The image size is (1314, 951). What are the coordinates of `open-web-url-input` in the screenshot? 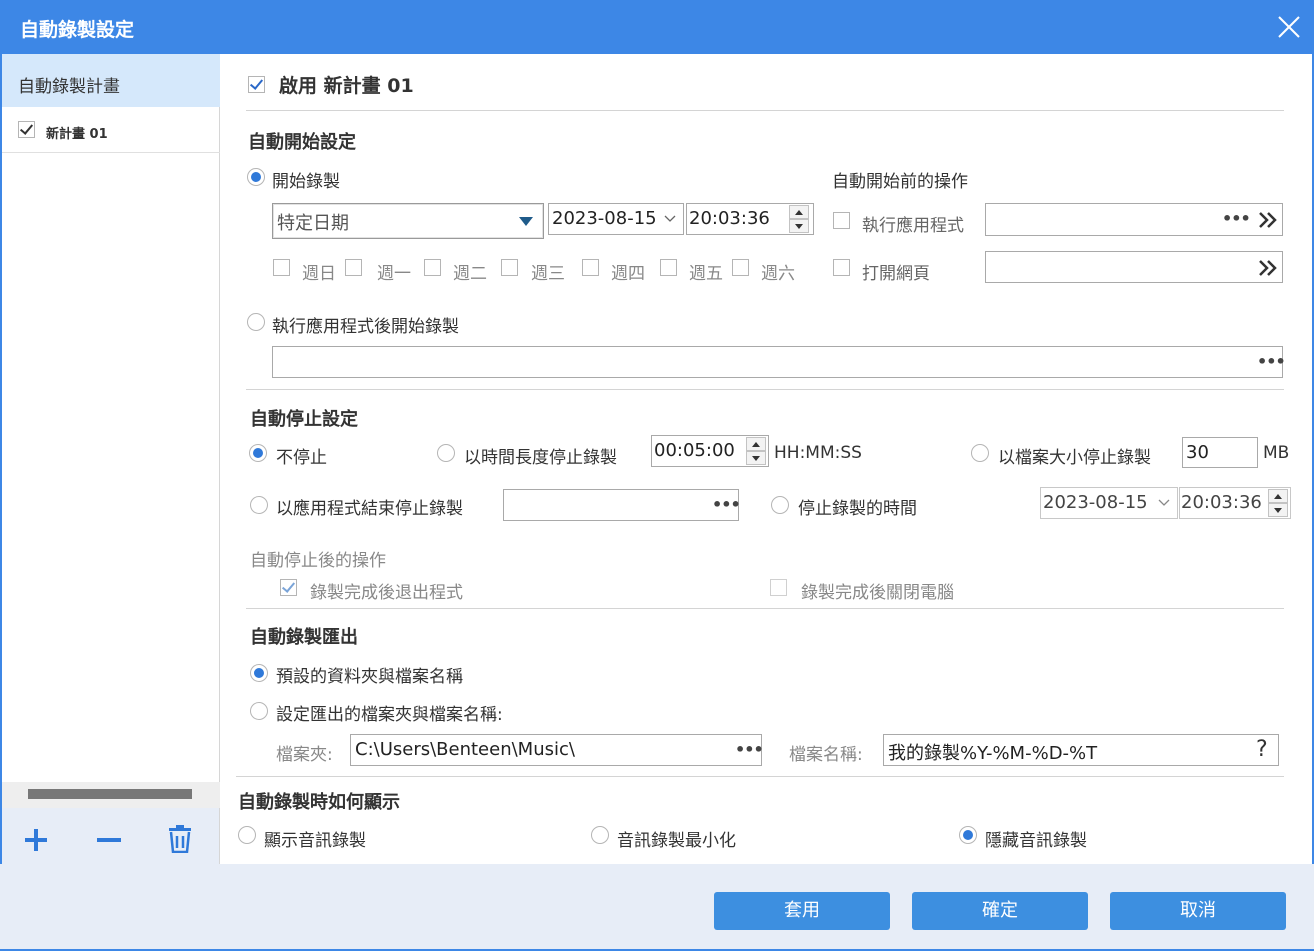 It's located at (1134, 267).